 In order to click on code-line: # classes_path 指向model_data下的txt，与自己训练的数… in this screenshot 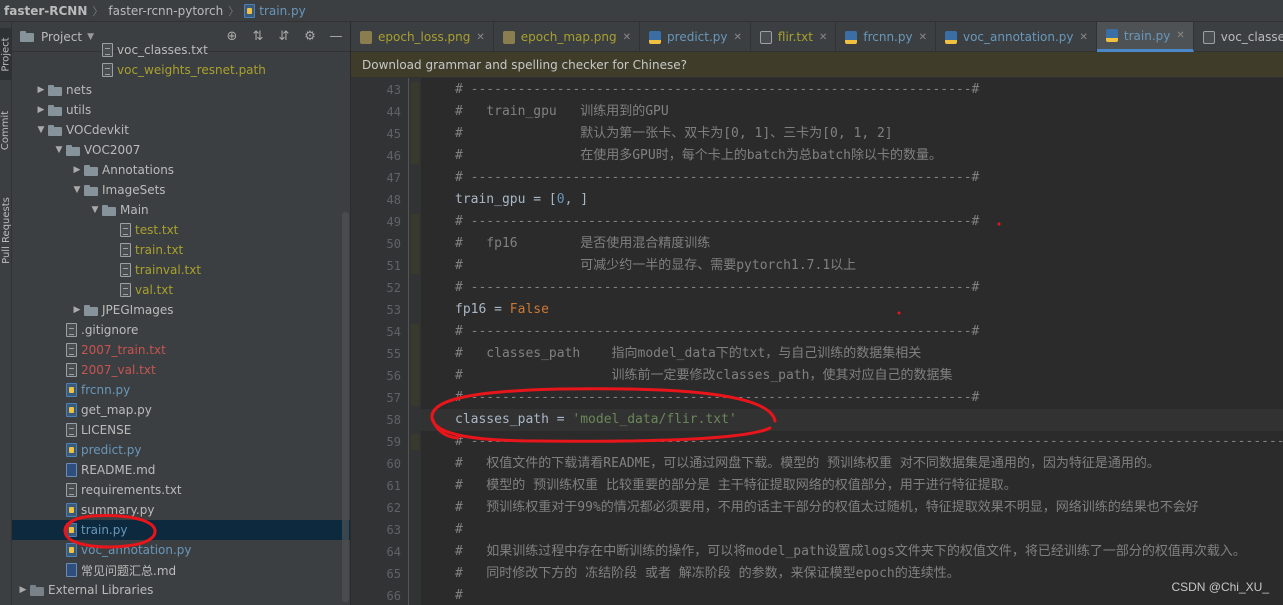, I will do `click(688, 354)`.